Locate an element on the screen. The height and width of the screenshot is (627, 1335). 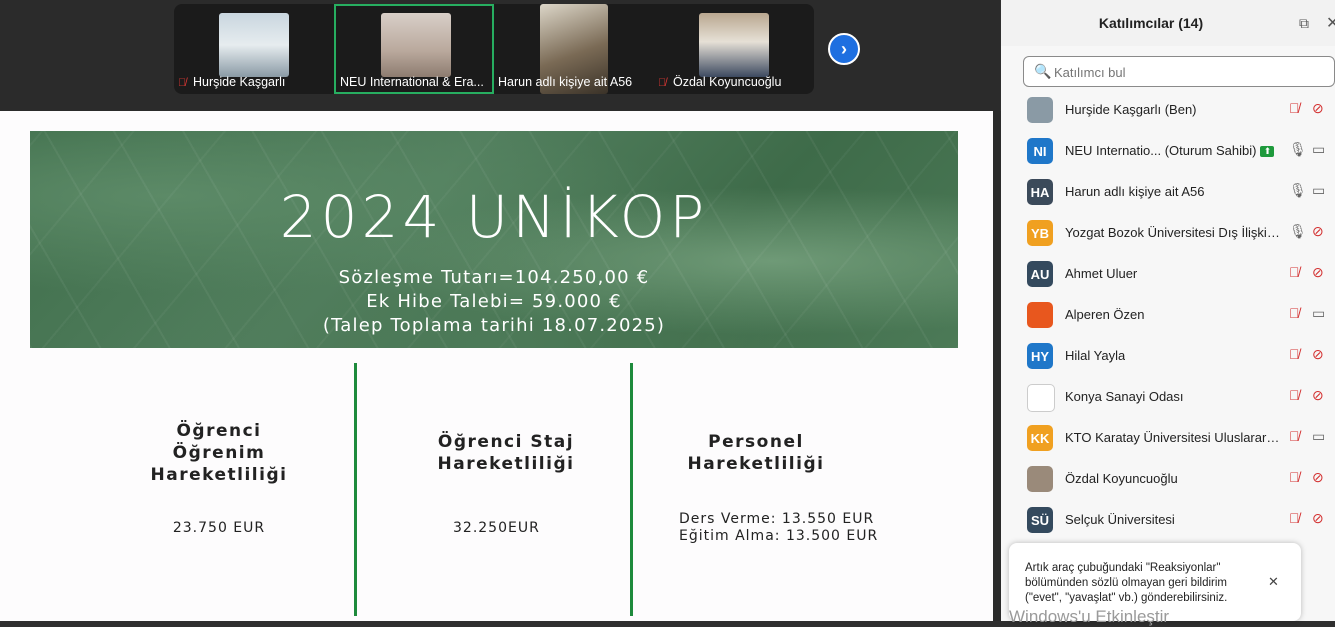
column-title-internship: Öğrenci Staj Hareketliliği is located at coordinates (506, 453).